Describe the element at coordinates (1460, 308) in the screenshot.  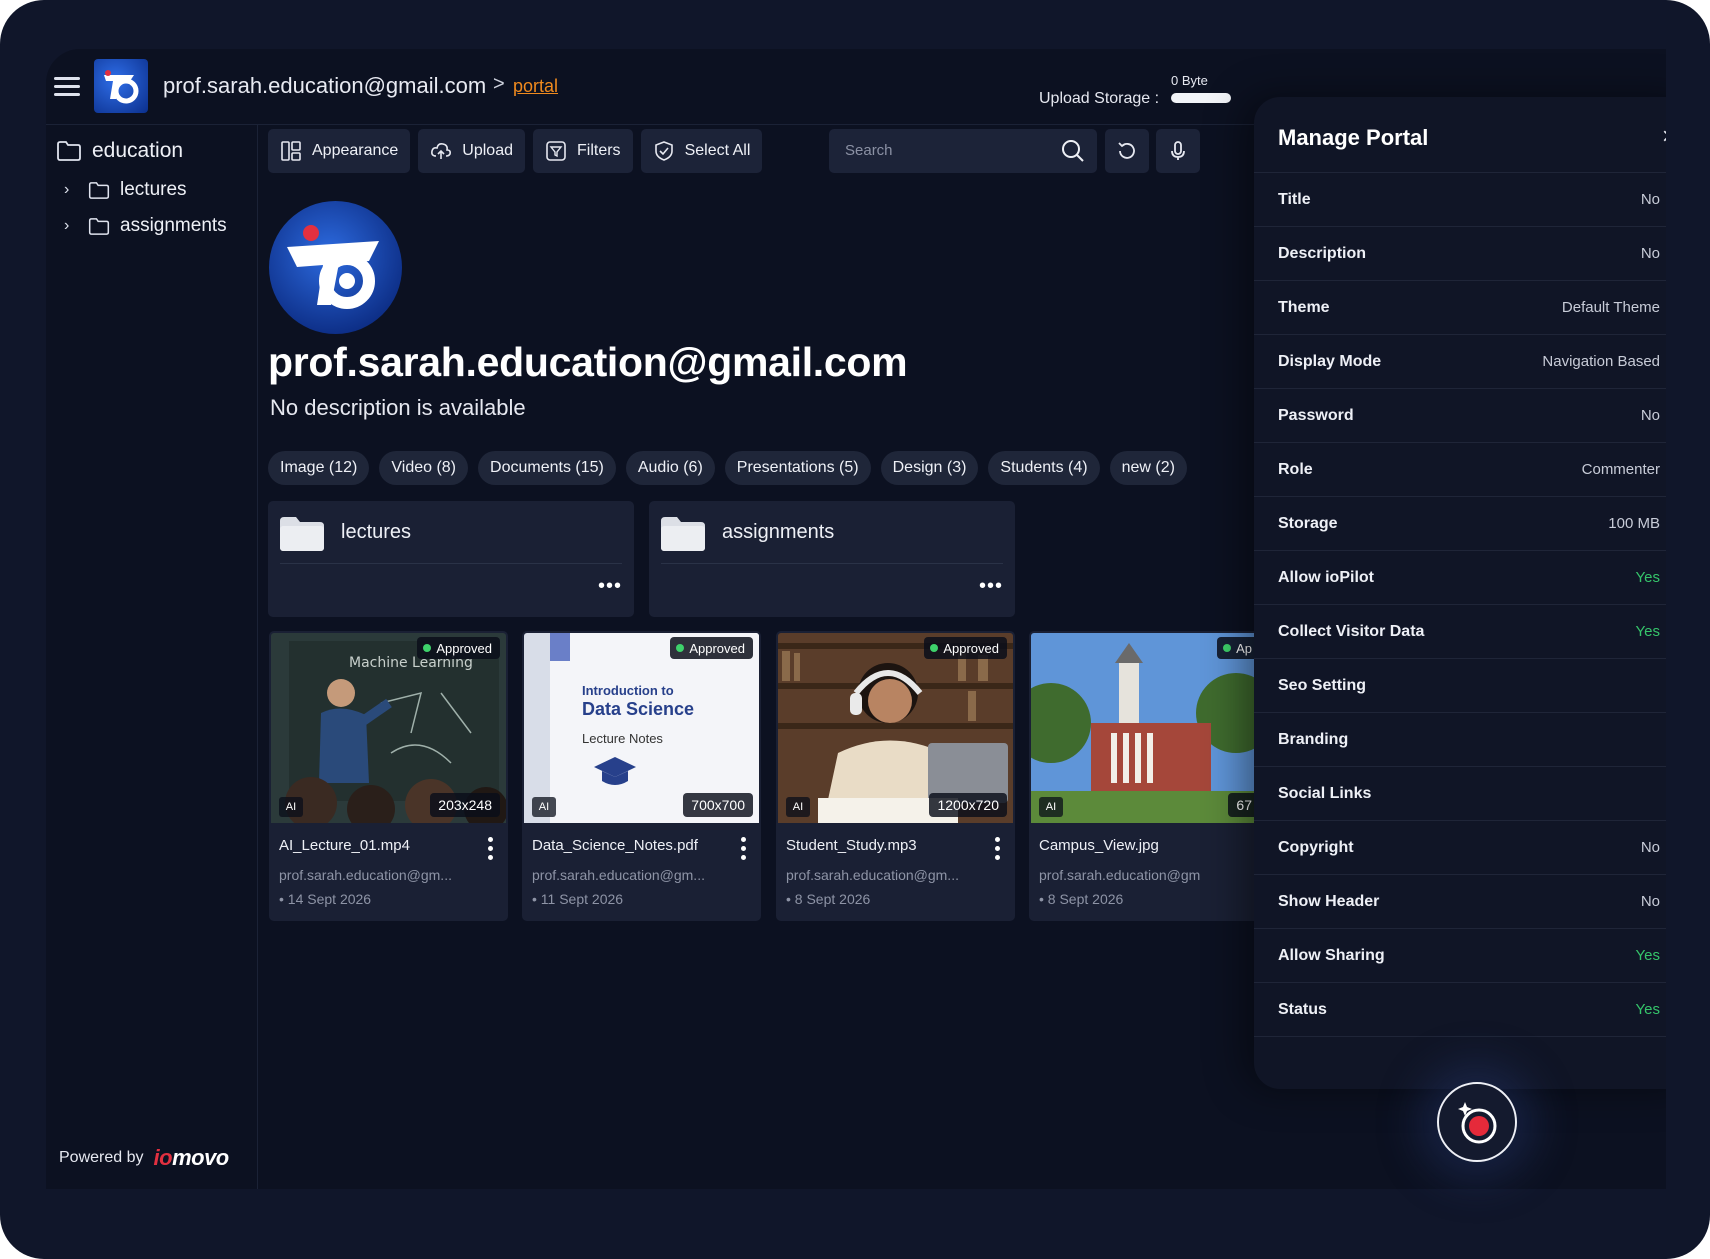
I see `setting-theme: ThemeDefault Theme›` at that location.